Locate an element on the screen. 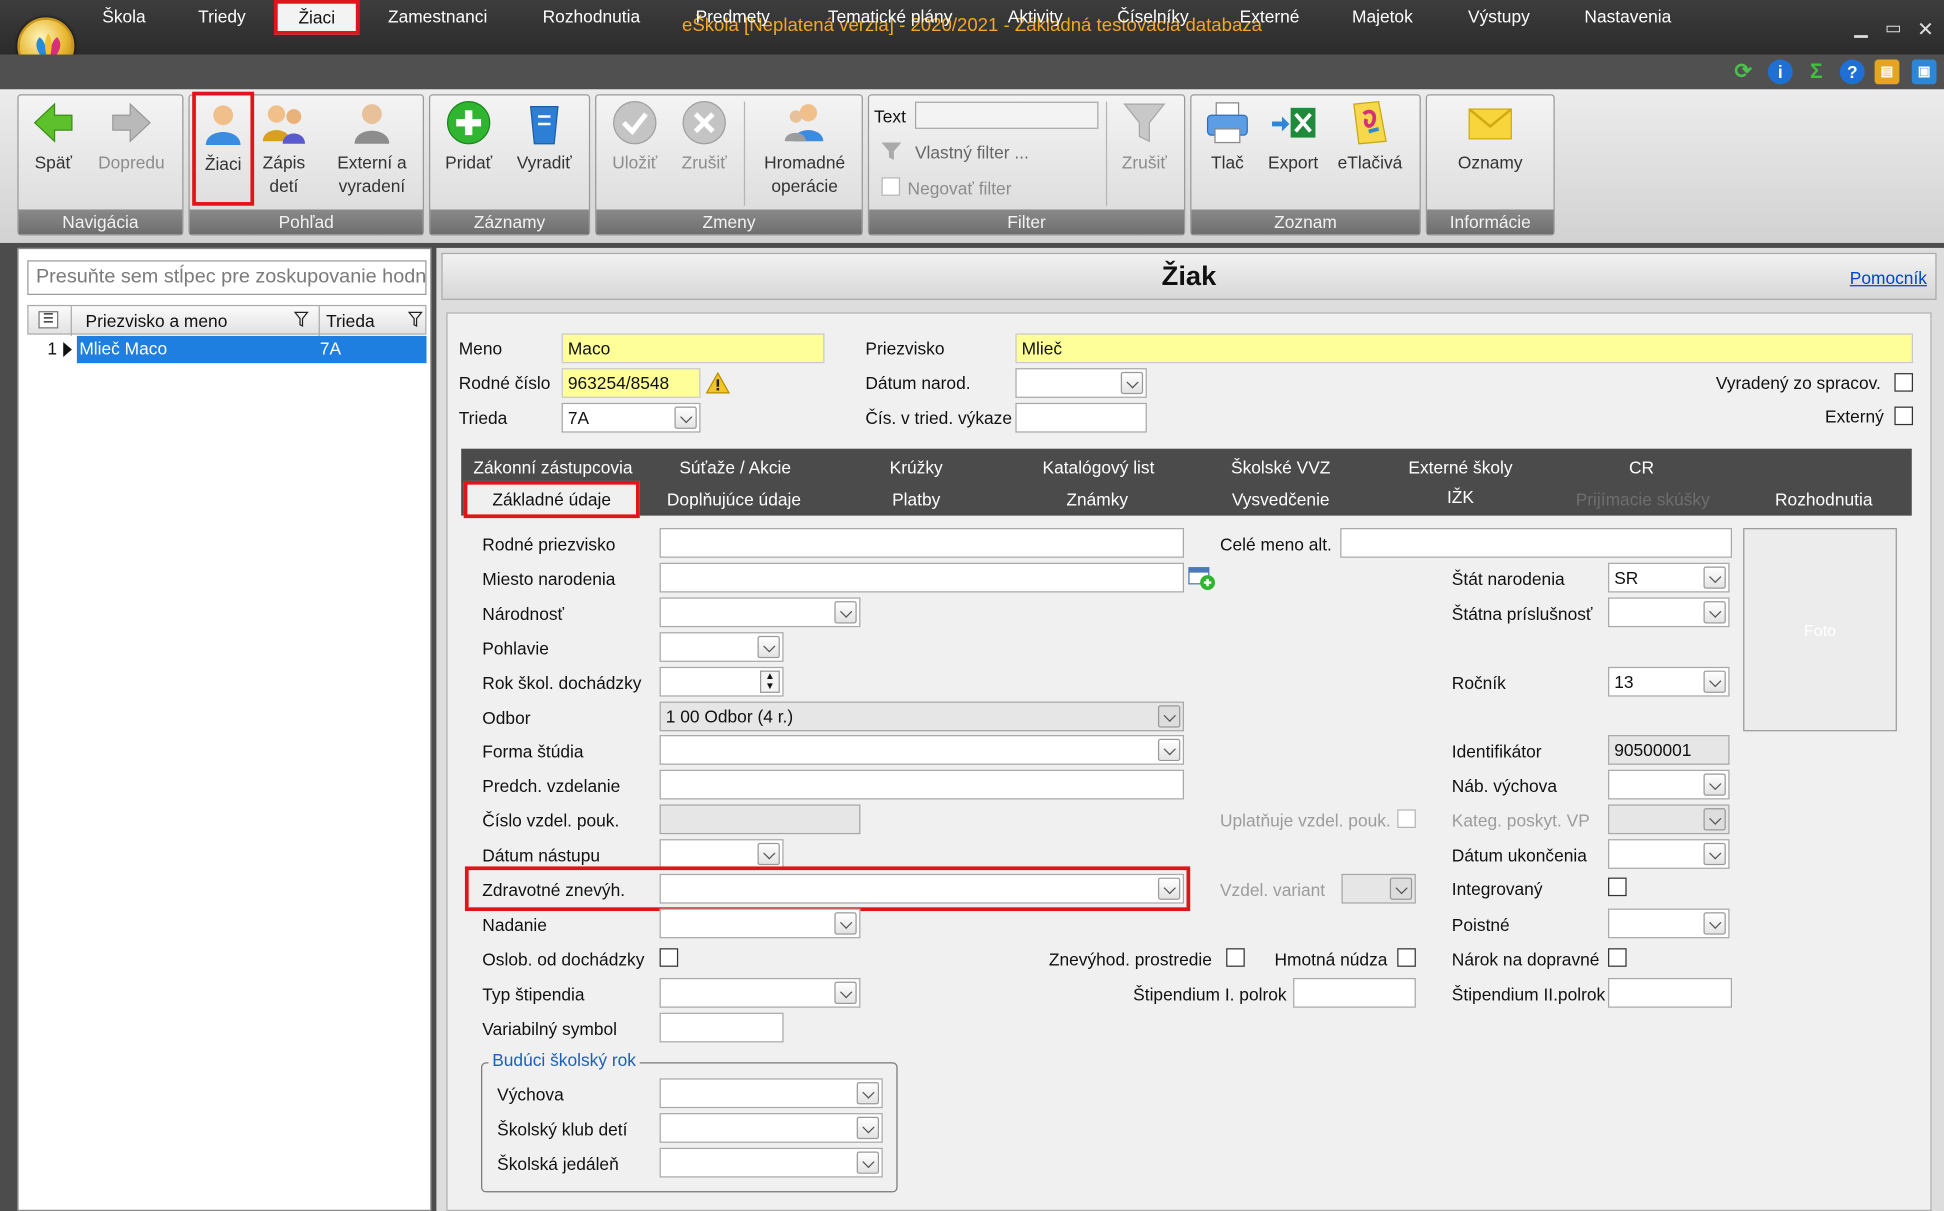  eforms-button: eTlačivá is located at coordinates (1370, 137).